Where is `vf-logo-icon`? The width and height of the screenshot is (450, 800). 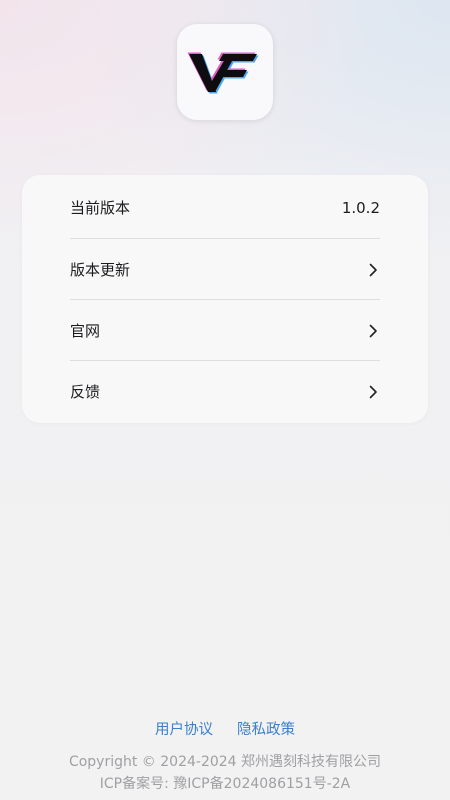 vf-logo-icon is located at coordinates (223, 73).